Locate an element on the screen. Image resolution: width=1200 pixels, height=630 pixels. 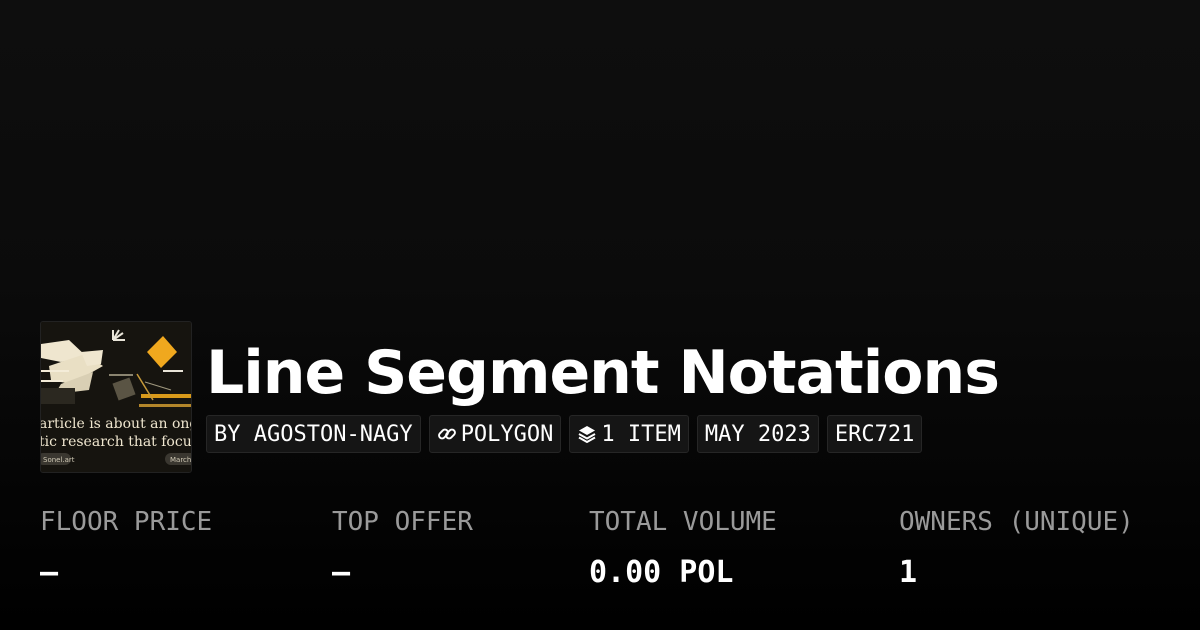
floor-price-label: FLOOR PRICE is located at coordinates (126, 522).